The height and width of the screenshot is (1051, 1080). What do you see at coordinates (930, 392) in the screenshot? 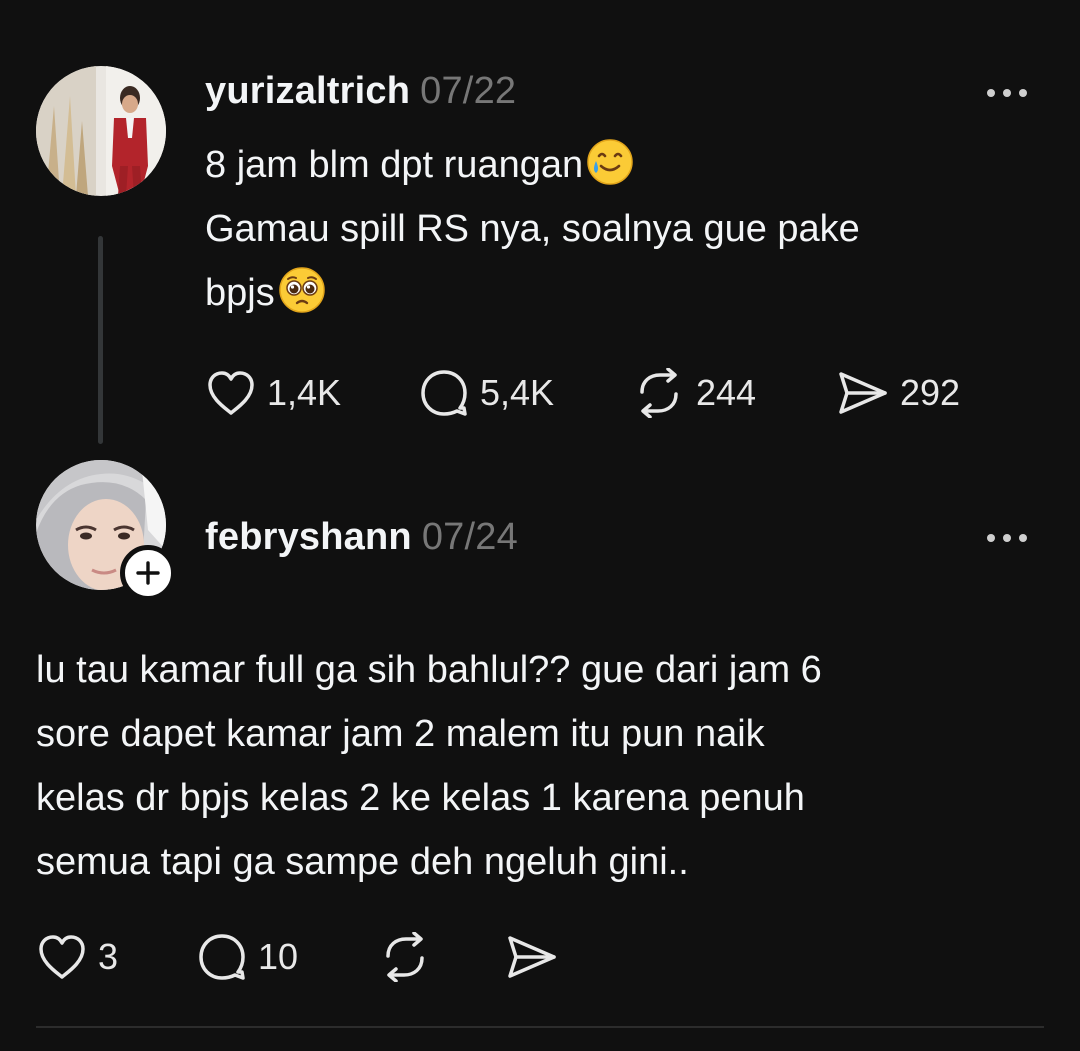
I see `share-count: 292` at bounding box center [930, 392].